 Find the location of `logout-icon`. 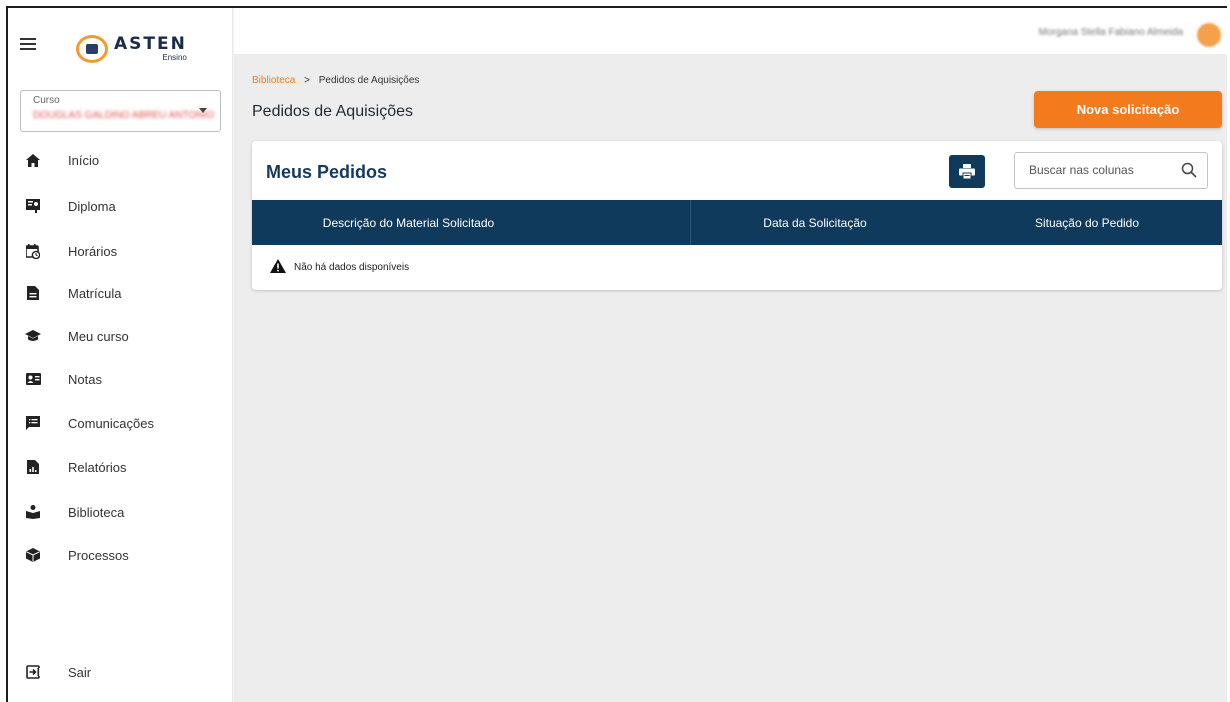

logout-icon is located at coordinates (33, 672).